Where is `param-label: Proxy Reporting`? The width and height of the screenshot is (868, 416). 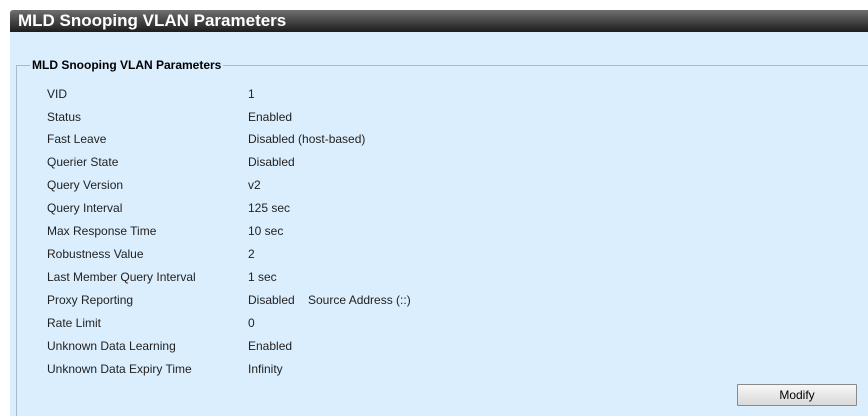 param-label: Proxy Reporting is located at coordinates (90, 300).